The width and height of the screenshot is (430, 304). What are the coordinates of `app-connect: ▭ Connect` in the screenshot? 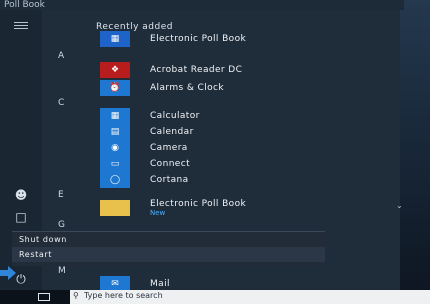 It's located at (145, 164).